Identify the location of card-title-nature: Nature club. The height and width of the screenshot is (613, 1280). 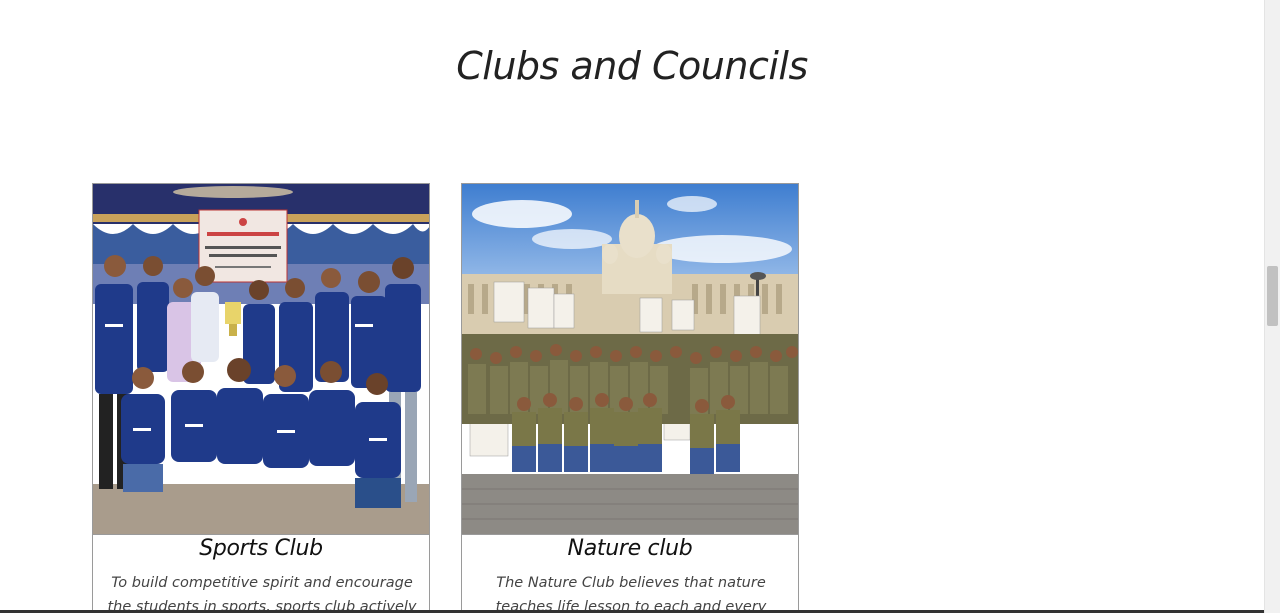
(630, 548).